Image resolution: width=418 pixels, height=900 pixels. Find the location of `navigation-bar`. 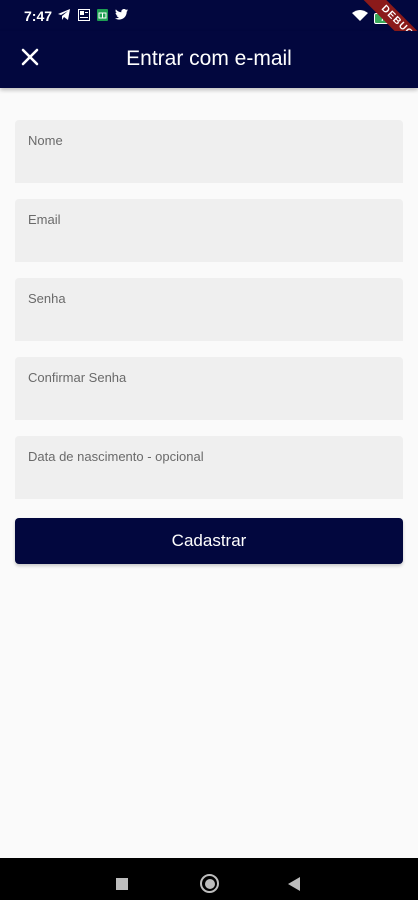

navigation-bar is located at coordinates (209, 879).